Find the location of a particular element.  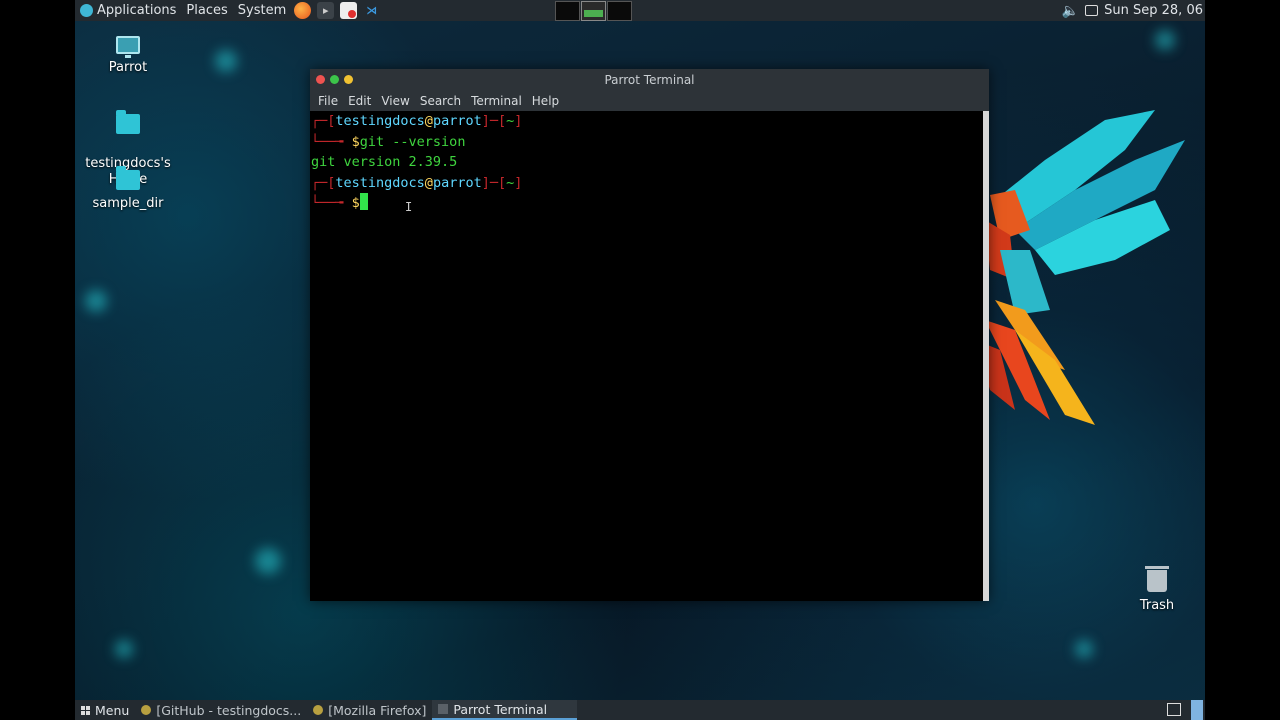

desktop-icon-trash: Trash is located at coordinates (1157, 590).